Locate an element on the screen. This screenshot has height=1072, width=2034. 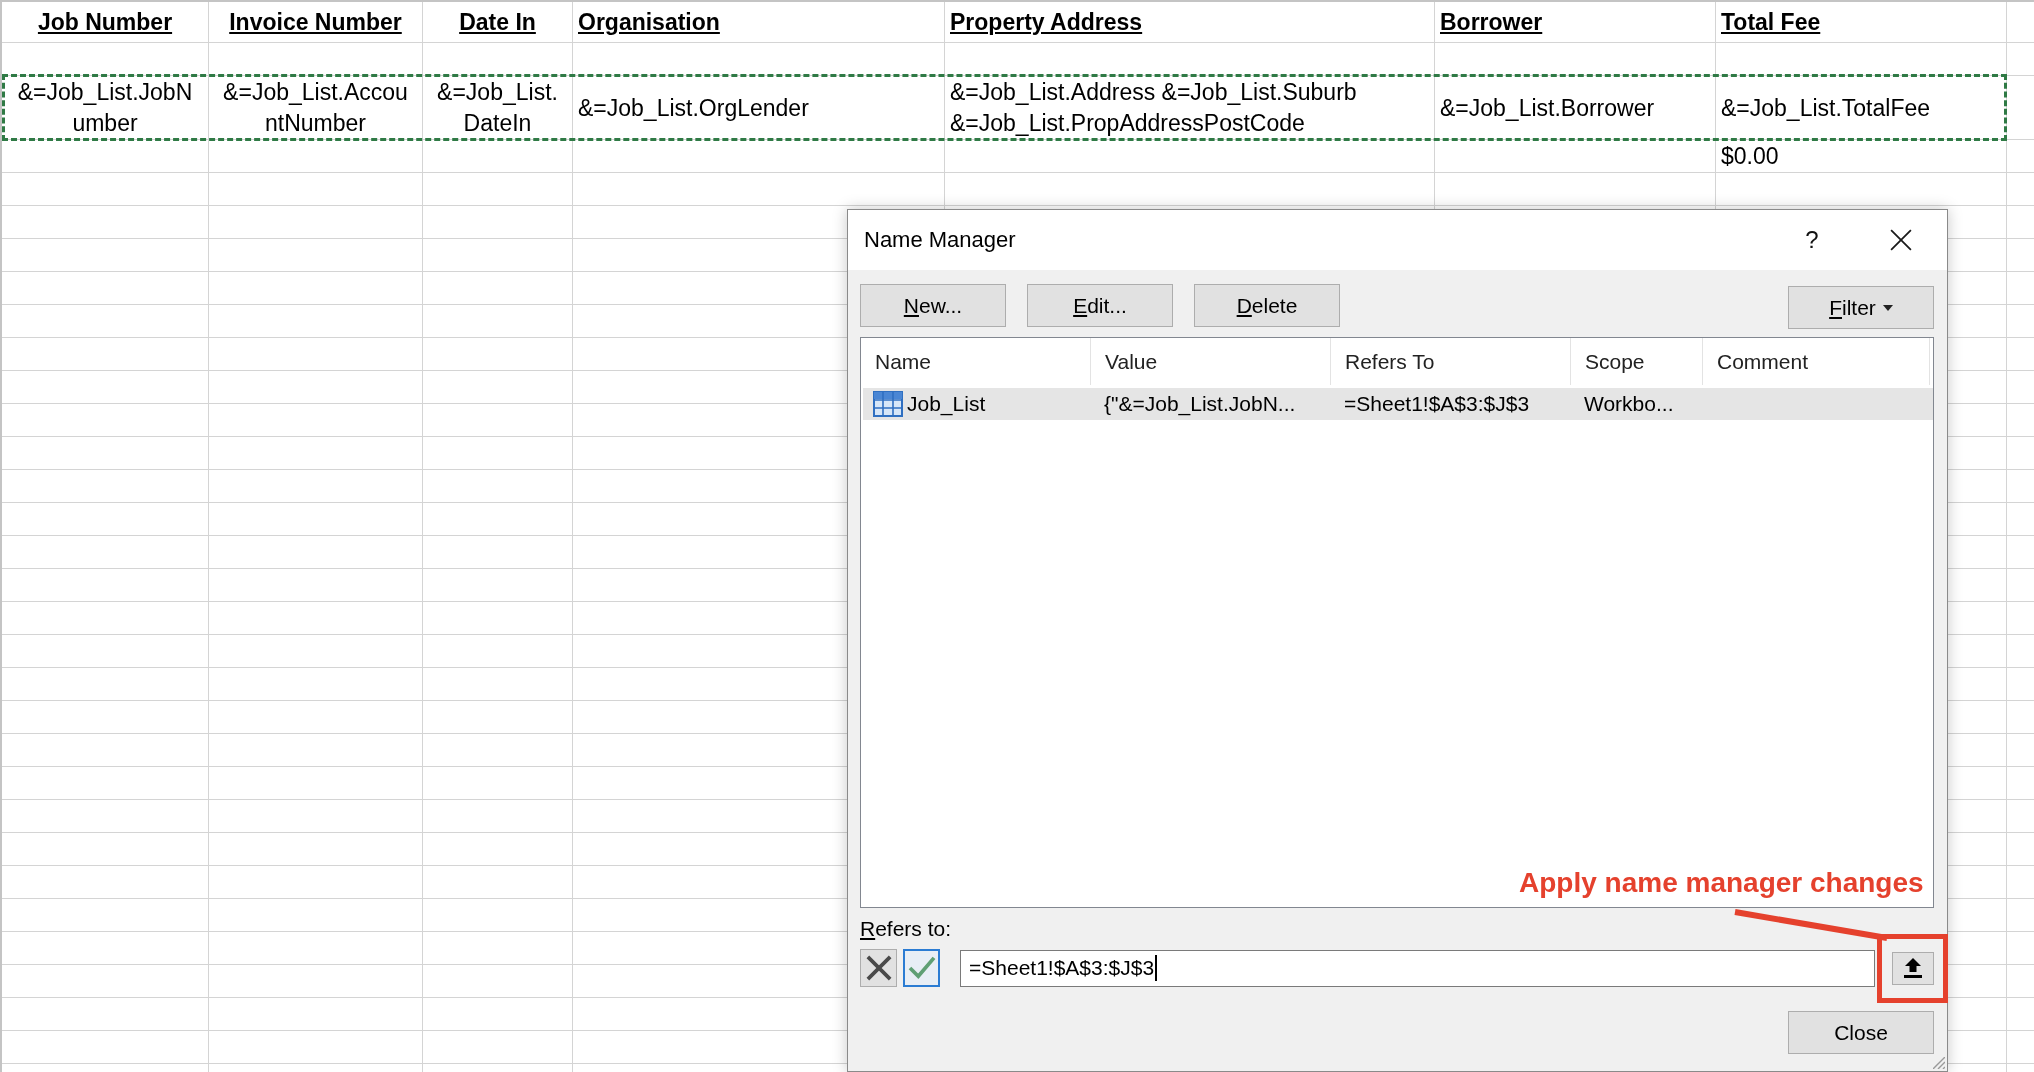
column-header: Total Fee is located at coordinates (1771, 22).